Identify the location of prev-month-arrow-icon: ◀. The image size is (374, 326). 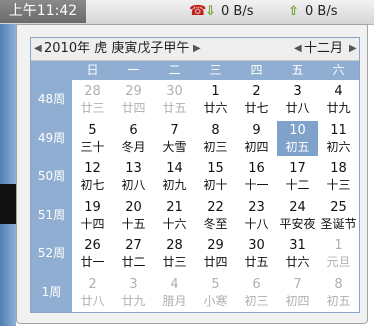
(298, 49).